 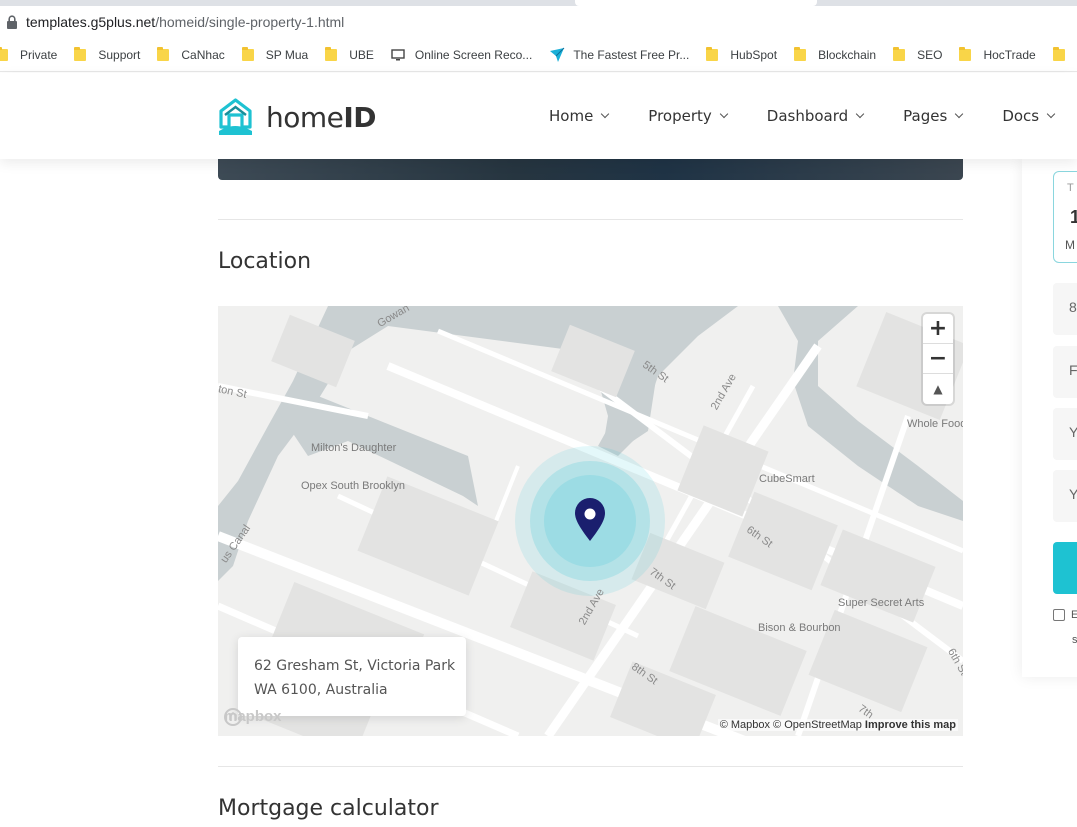 I want to click on bookmark-item: CaNhac, so click(x=191, y=54).